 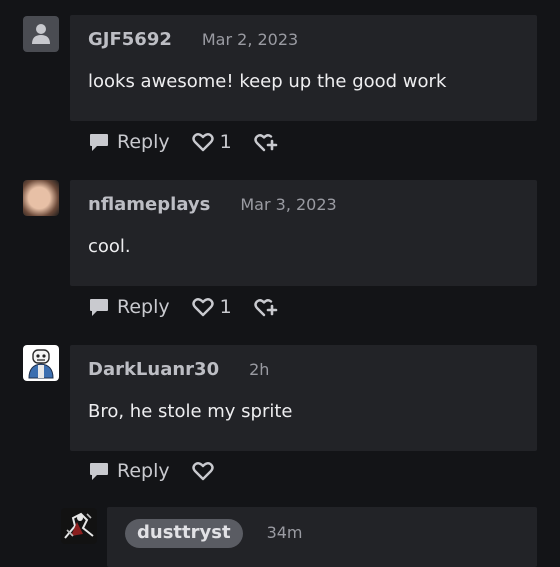 I want to click on comment-text: cool., so click(x=109, y=246).